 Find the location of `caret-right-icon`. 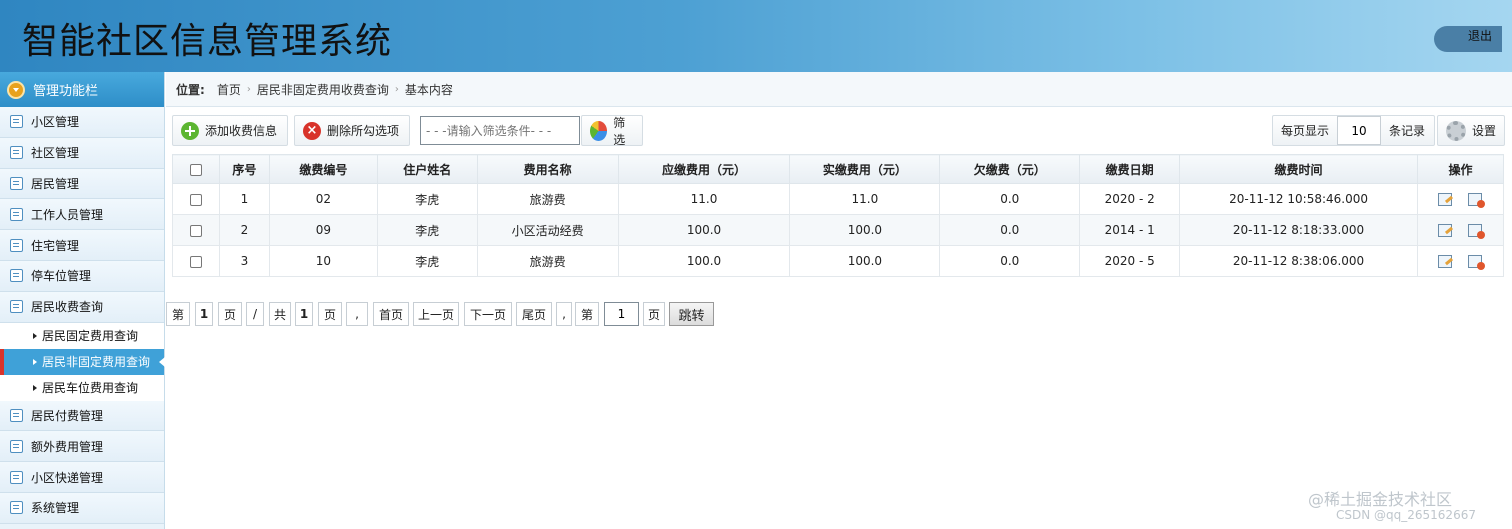

caret-right-icon is located at coordinates (35, 361).